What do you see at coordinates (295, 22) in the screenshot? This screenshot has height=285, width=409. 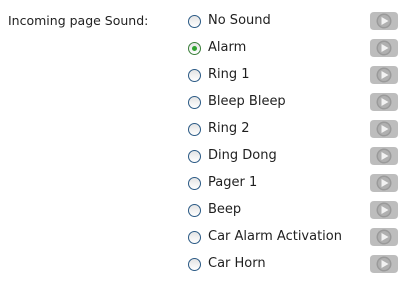 I see `sound-option-no-sound: No Sound` at bounding box center [295, 22].